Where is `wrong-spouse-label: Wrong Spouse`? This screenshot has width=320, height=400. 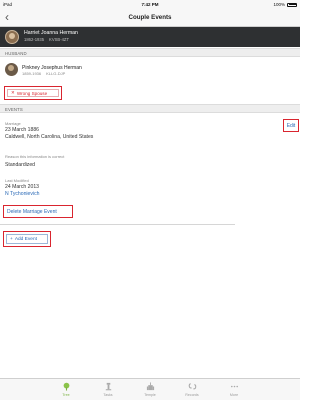
wrong-spouse-label: Wrong Spouse is located at coordinates (32, 93).